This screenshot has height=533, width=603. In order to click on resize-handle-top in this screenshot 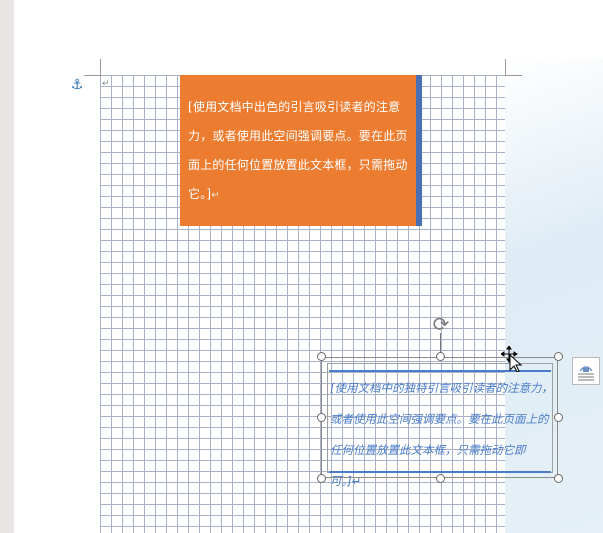, I will do `click(440, 356)`.